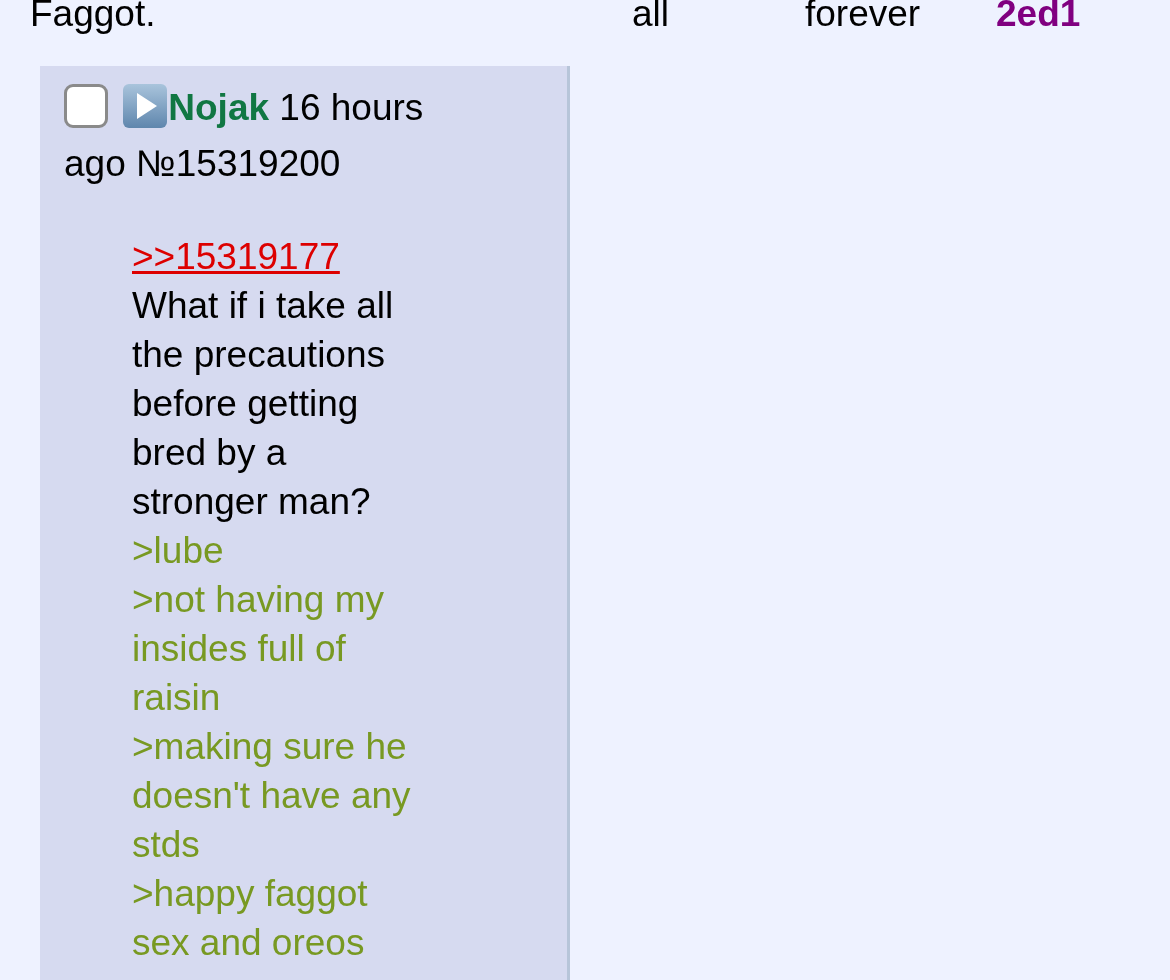  What do you see at coordinates (258, 649) in the screenshot?
I see `greentext-line: >not having my insides full of raisin` at bounding box center [258, 649].